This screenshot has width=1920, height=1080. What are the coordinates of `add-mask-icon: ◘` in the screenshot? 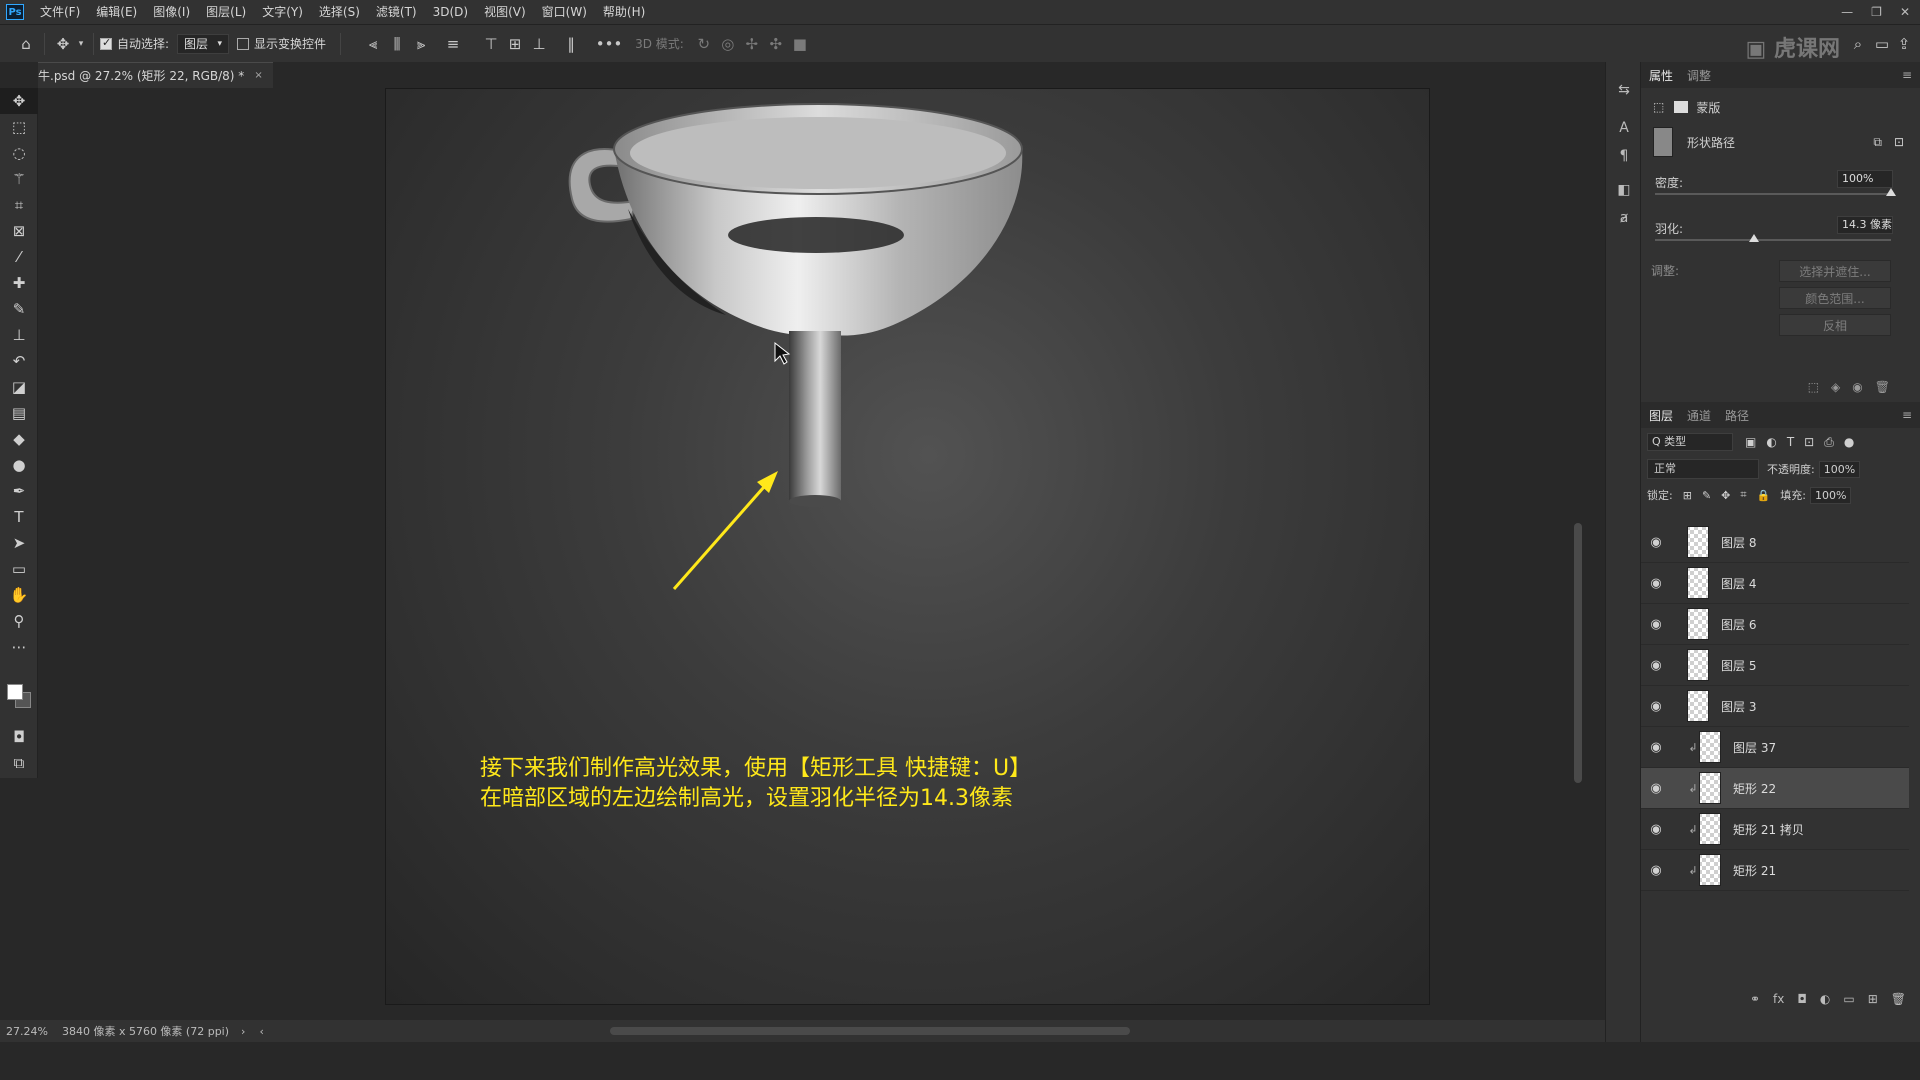 It's located at (1802, 999).